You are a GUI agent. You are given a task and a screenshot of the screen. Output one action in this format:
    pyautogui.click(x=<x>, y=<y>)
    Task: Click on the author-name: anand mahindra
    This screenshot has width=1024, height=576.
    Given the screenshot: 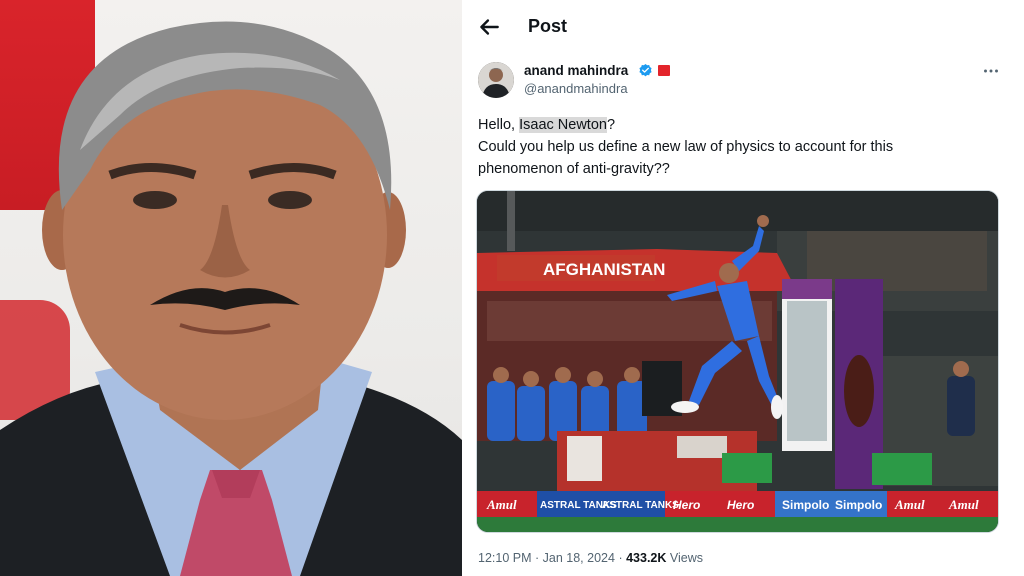 What is the action you would take?
    pyautogui.click(x=576, y=70)
    